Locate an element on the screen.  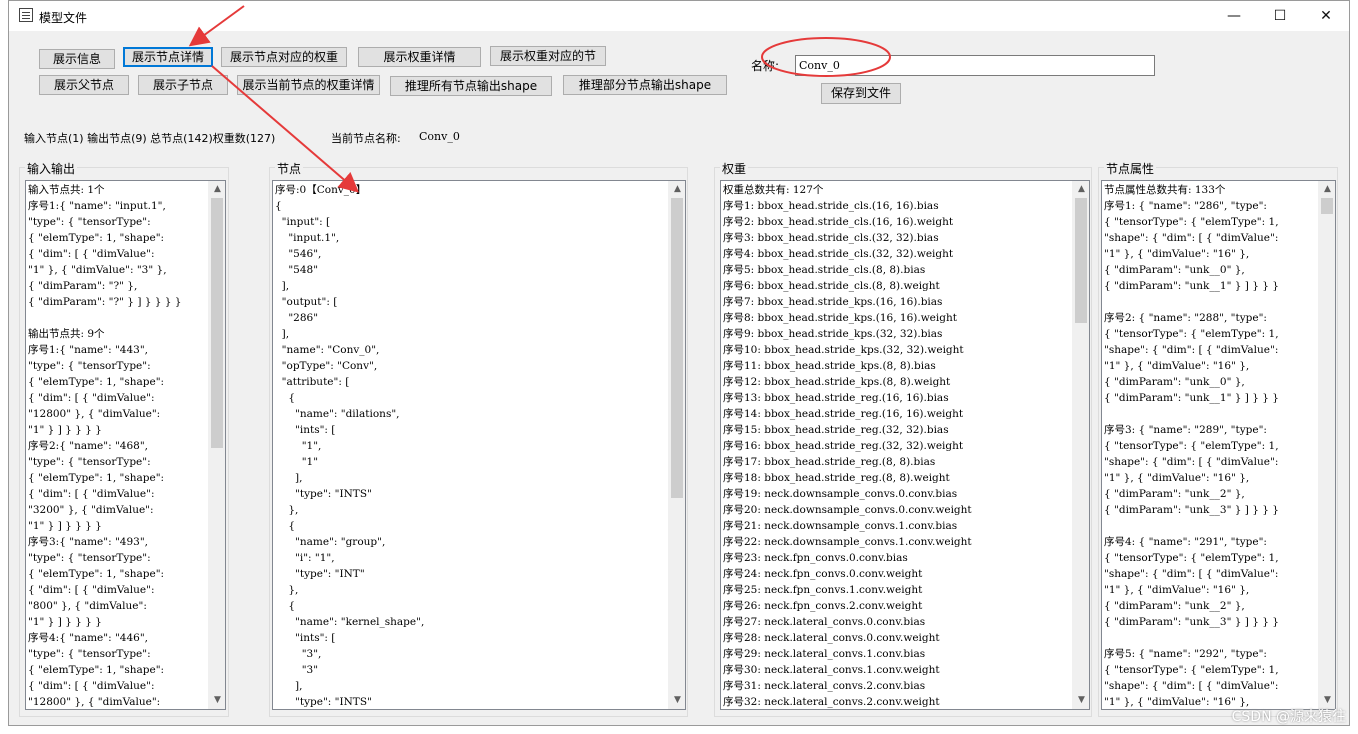
annotation-ellipse is located at coordinates (826, 57).